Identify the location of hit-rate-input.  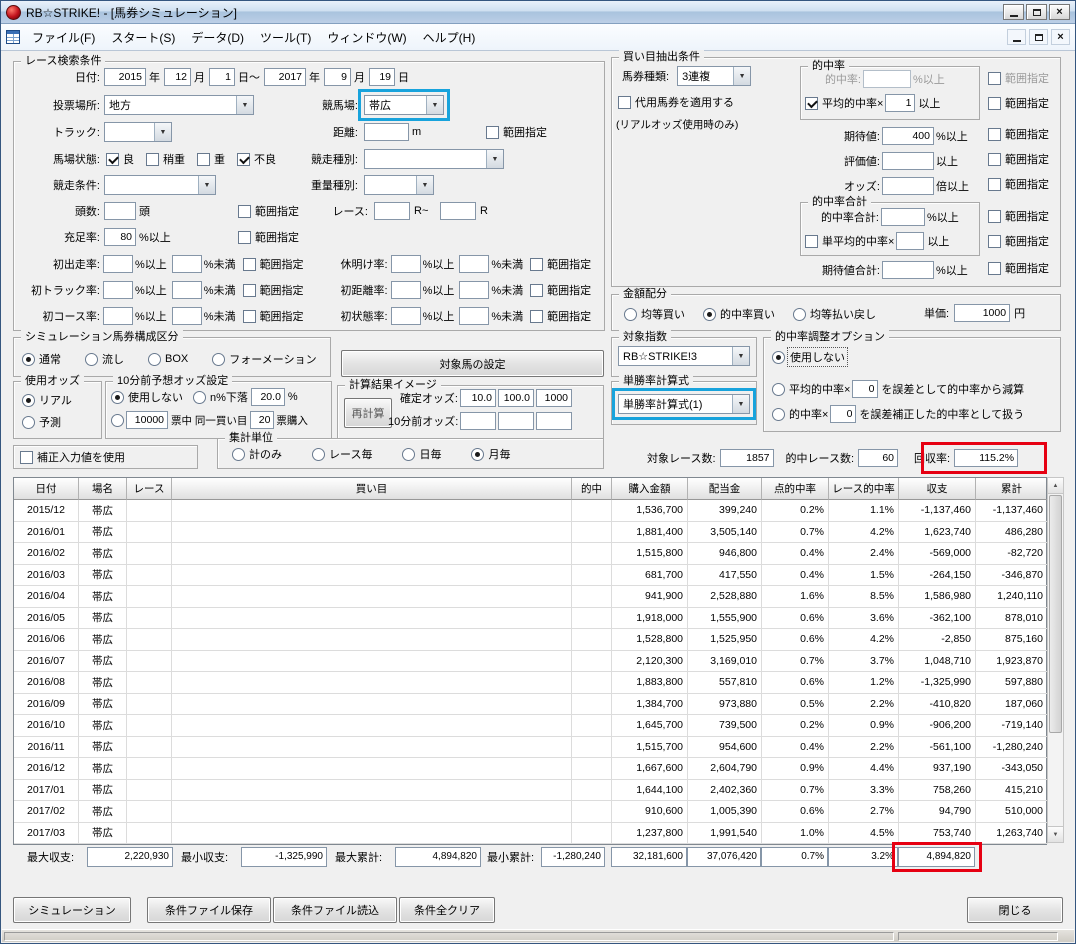
(887, 79).